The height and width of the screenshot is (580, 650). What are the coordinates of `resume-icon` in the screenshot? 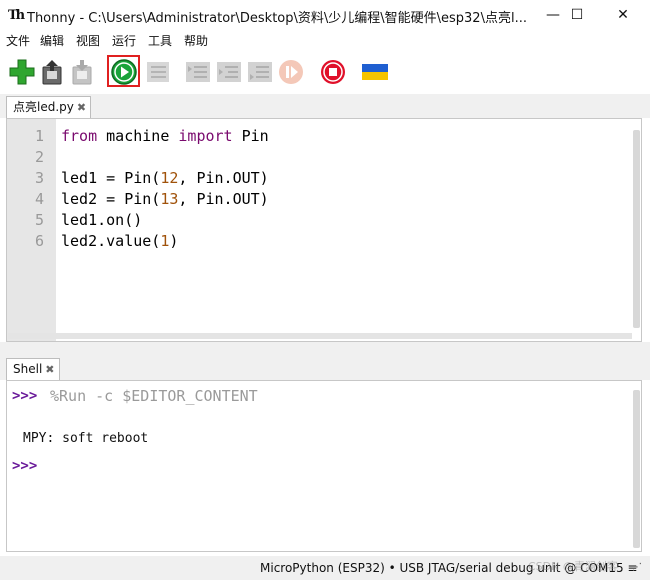 It's located at (291, 72).